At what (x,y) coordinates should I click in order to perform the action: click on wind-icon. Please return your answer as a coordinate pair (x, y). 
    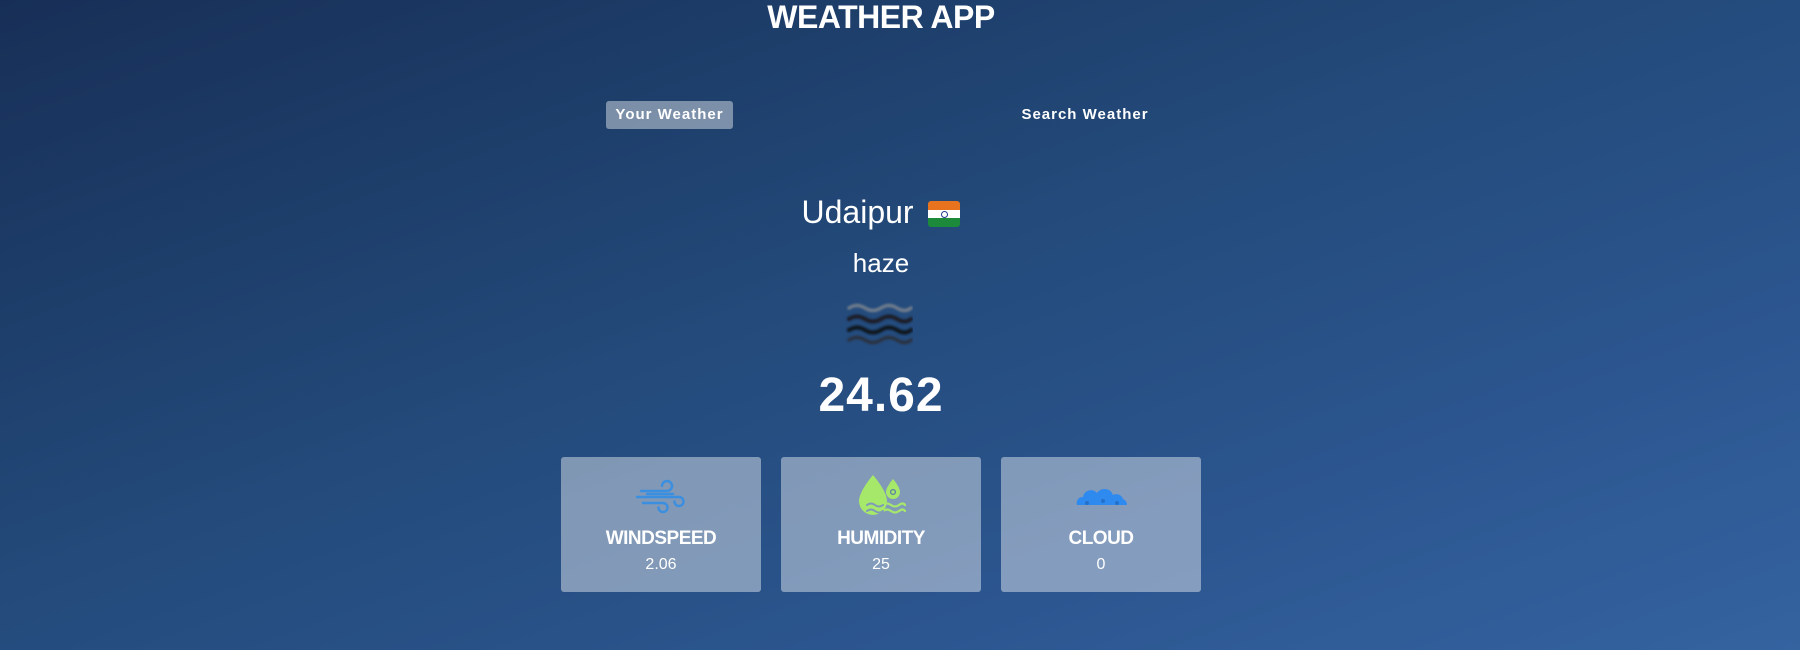
    Looking at the image, I should click on (660, 496).